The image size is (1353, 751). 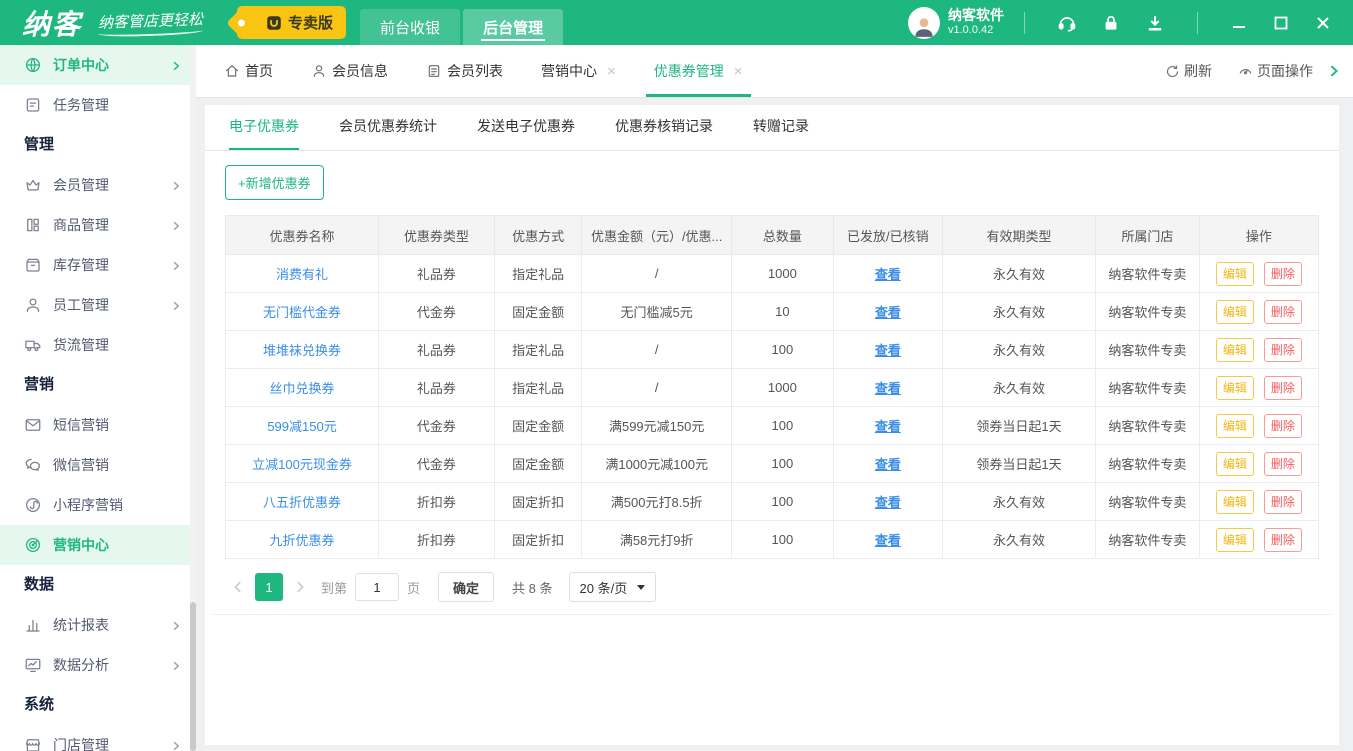 I want to click on open-page-tab: 会员信息, so click(x=349, y=71).